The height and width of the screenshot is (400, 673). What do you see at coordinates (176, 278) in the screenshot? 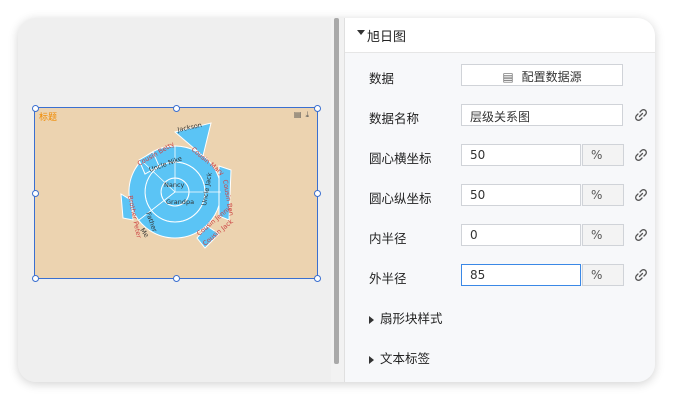
I see `resize-handle-bottom` at bounding box center [176, 278].